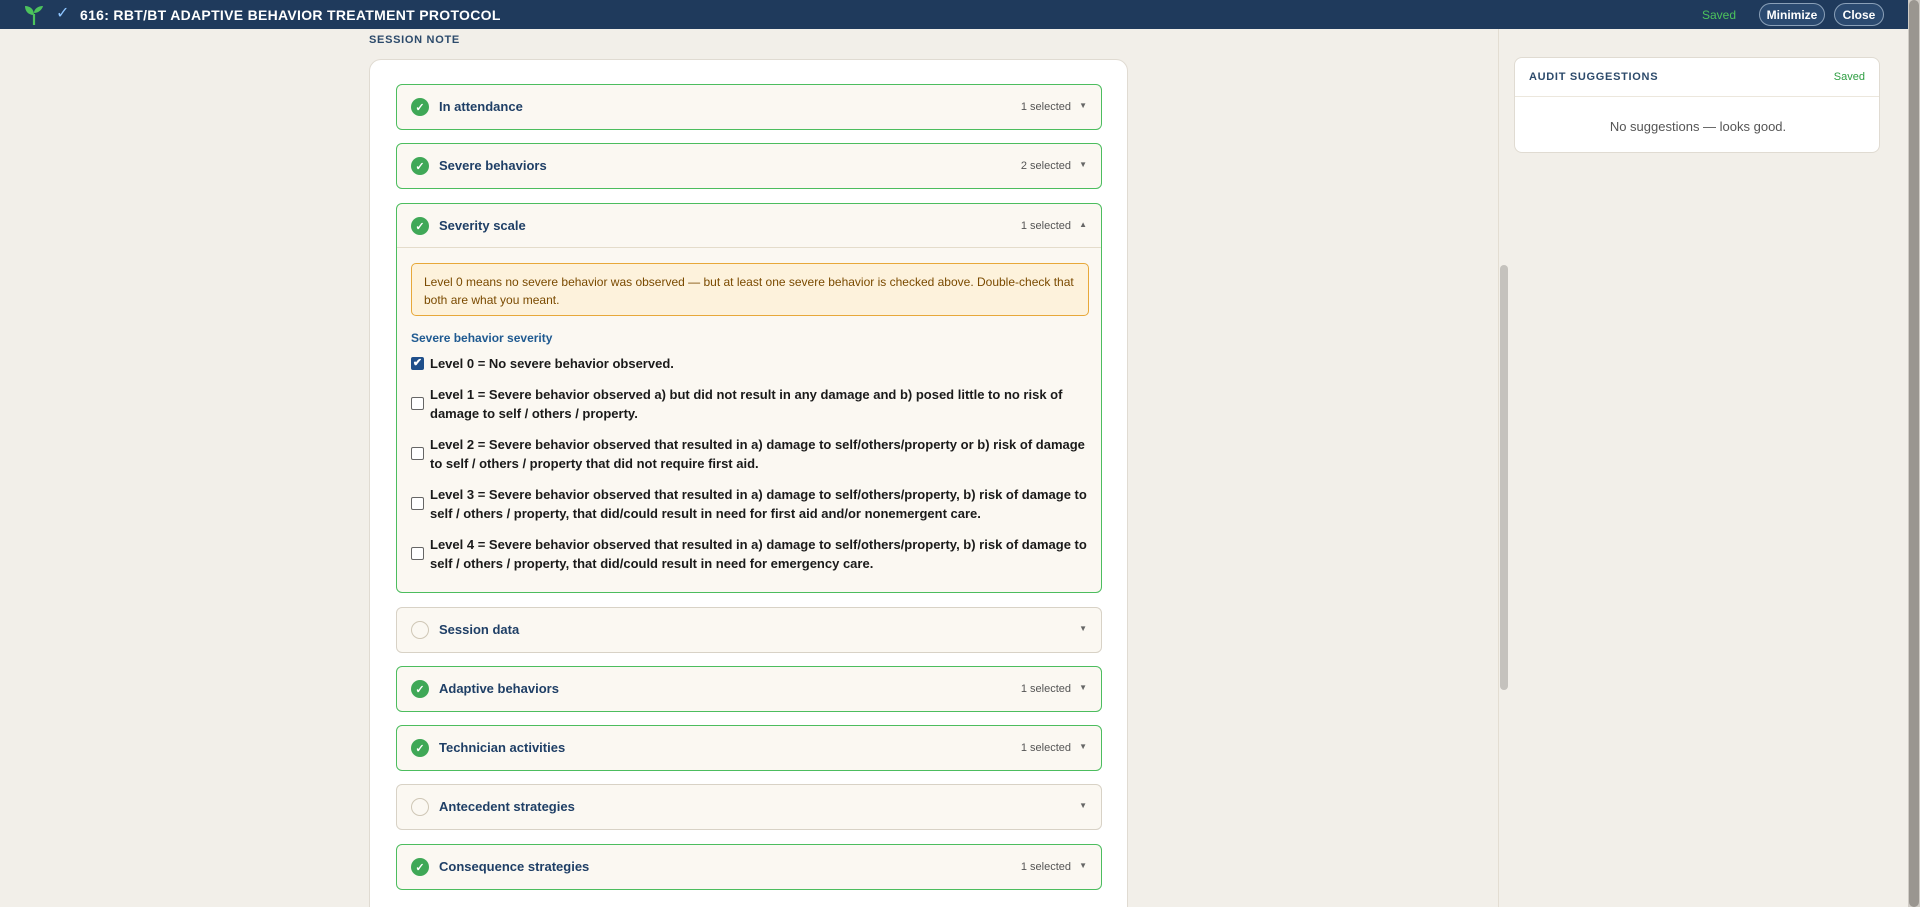 The height and width of the screenshot is (907, 1920). What do you see at coordinates (34, 15) in the screenshot?
I see `sprout-logo-icon` at bounding box center [34, 15].